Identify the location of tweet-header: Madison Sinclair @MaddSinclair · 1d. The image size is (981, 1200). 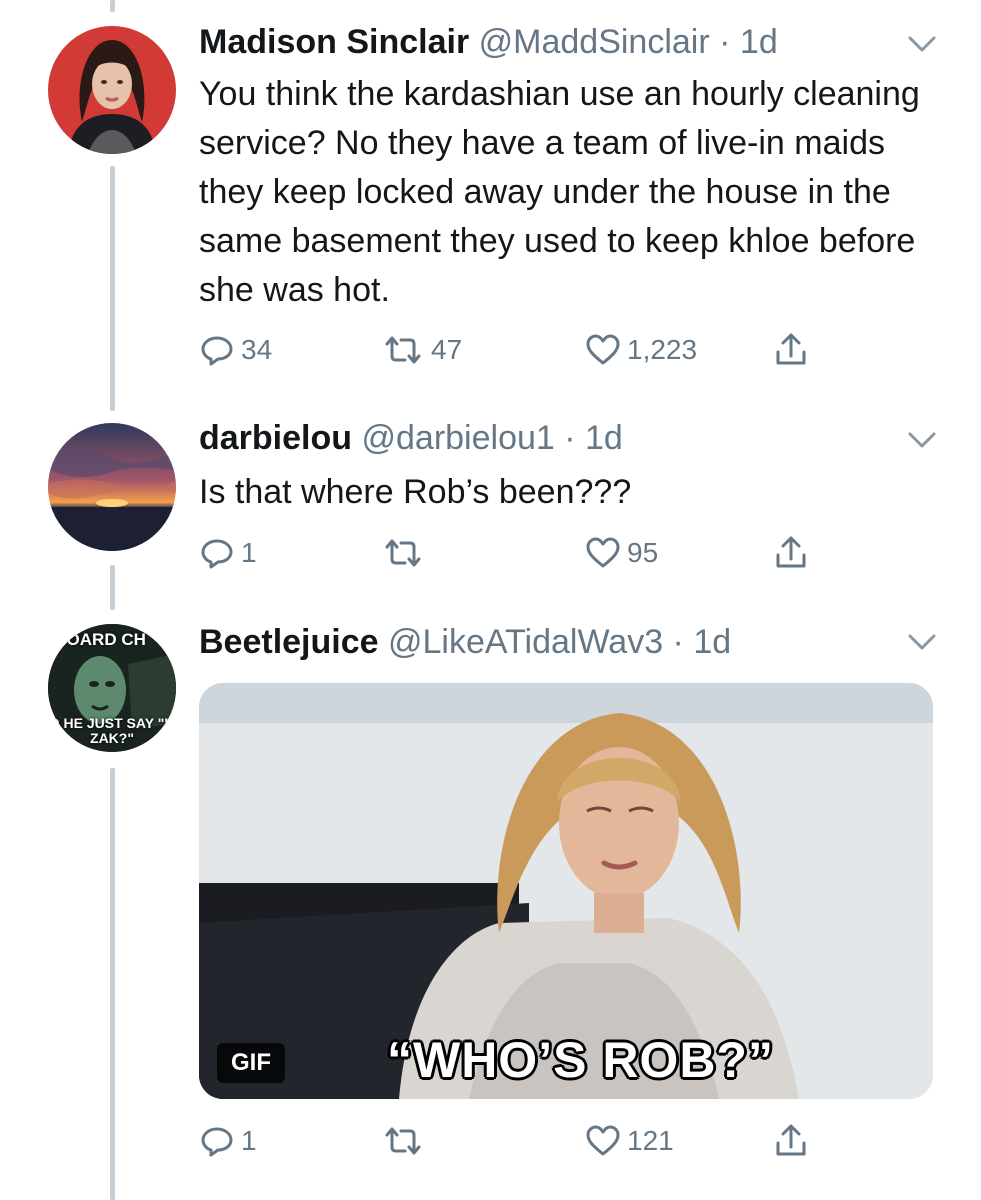
(488, 42).